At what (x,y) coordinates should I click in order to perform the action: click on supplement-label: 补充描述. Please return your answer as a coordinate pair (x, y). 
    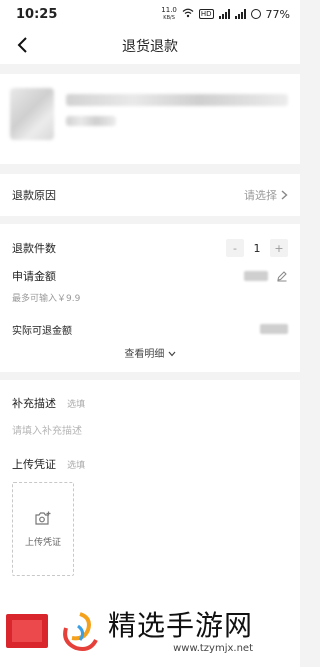
    Looking at the image, I should click on (34, 403).